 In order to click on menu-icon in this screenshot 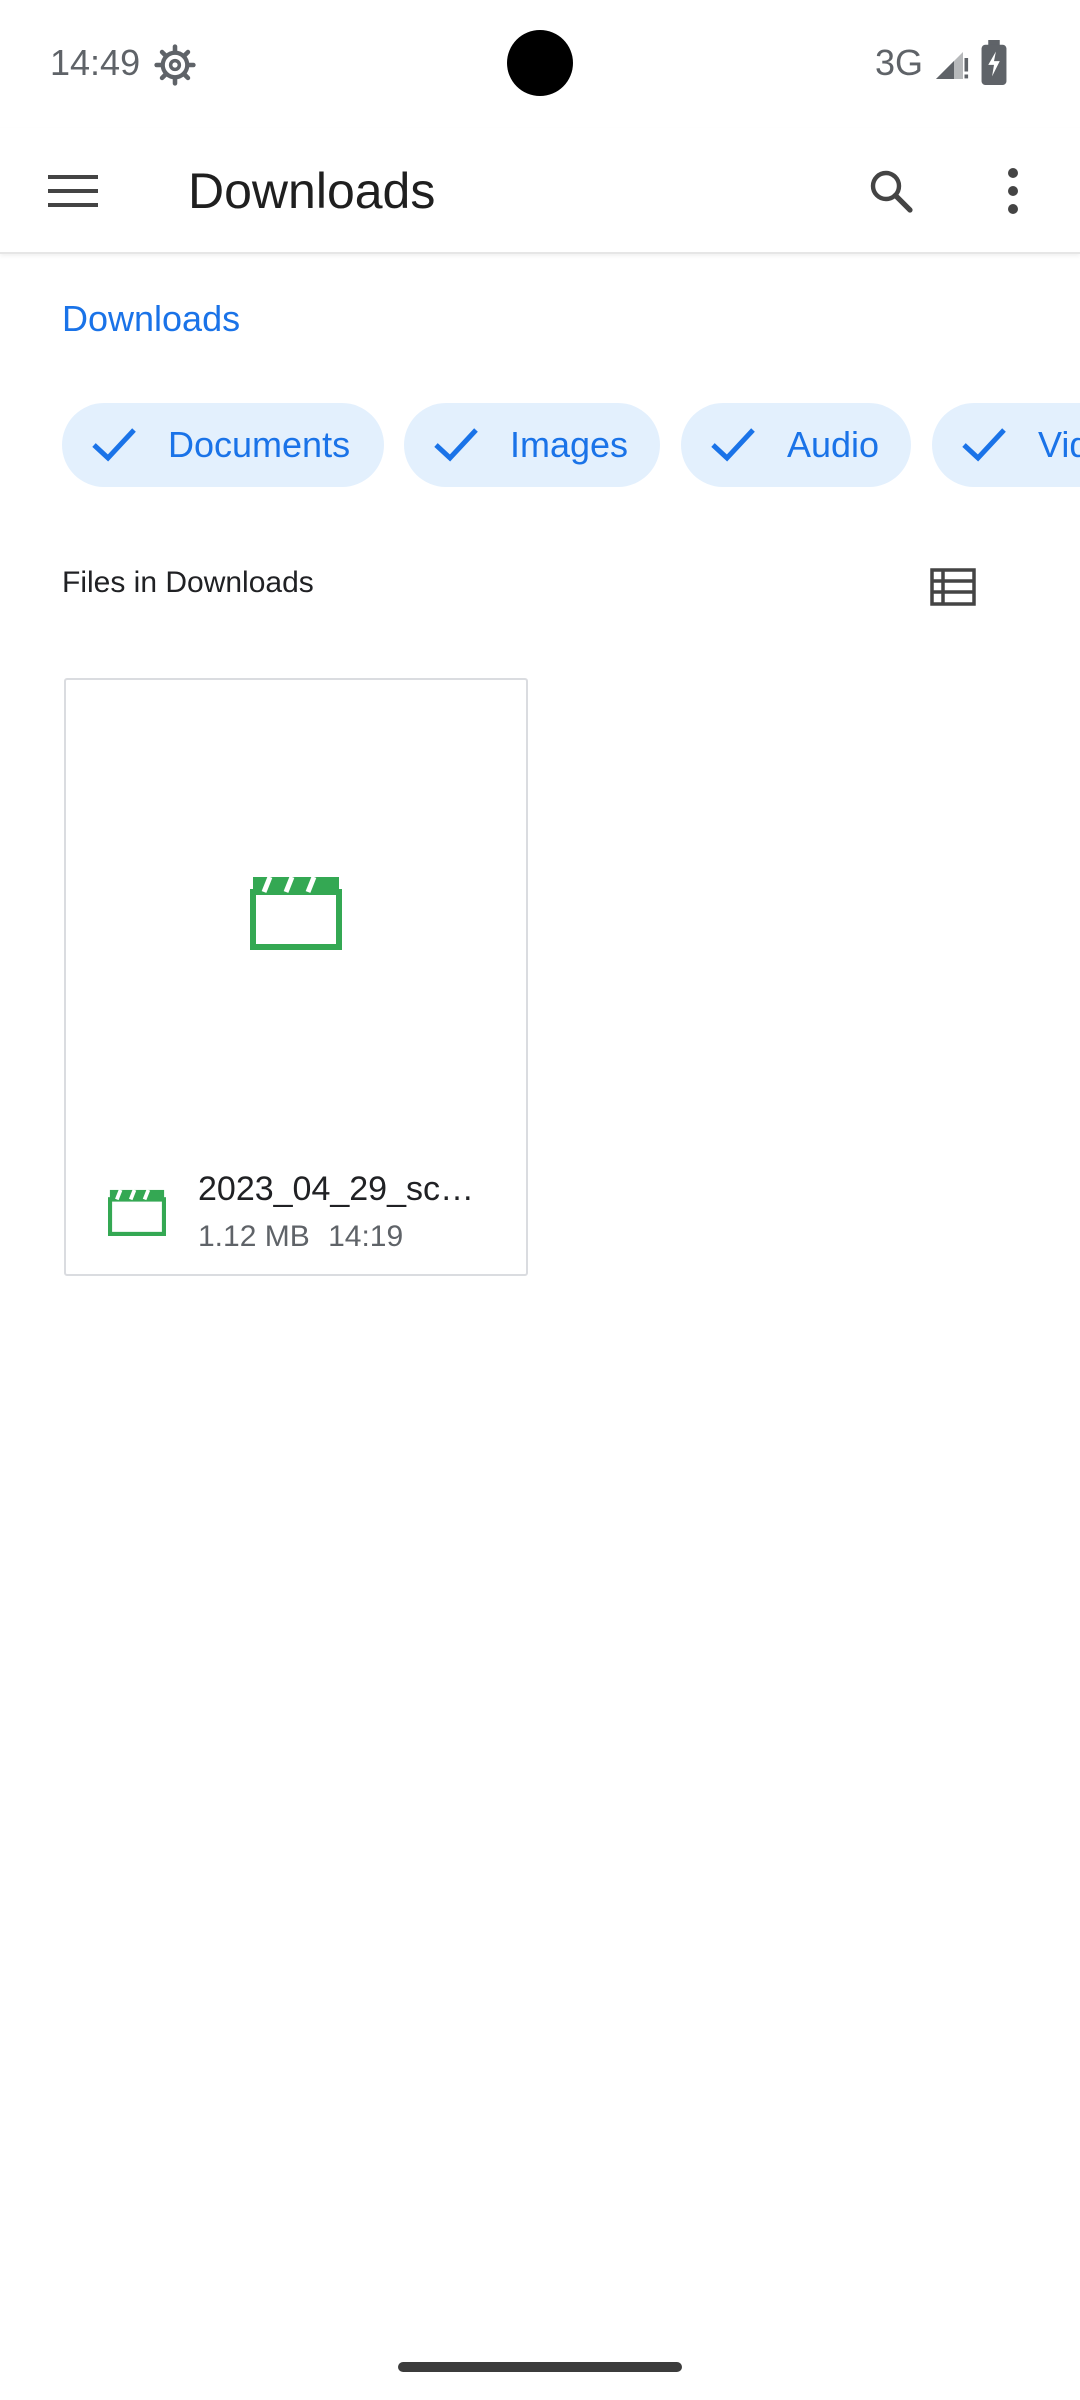, I will do `click(73, 191)`.